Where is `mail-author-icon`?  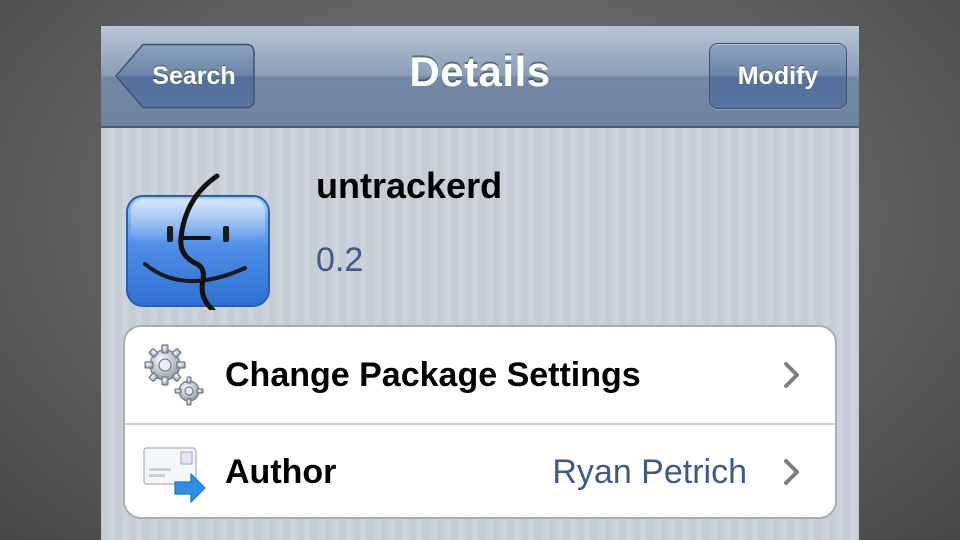 mail-author-icon is located at coordinates (175, 472).